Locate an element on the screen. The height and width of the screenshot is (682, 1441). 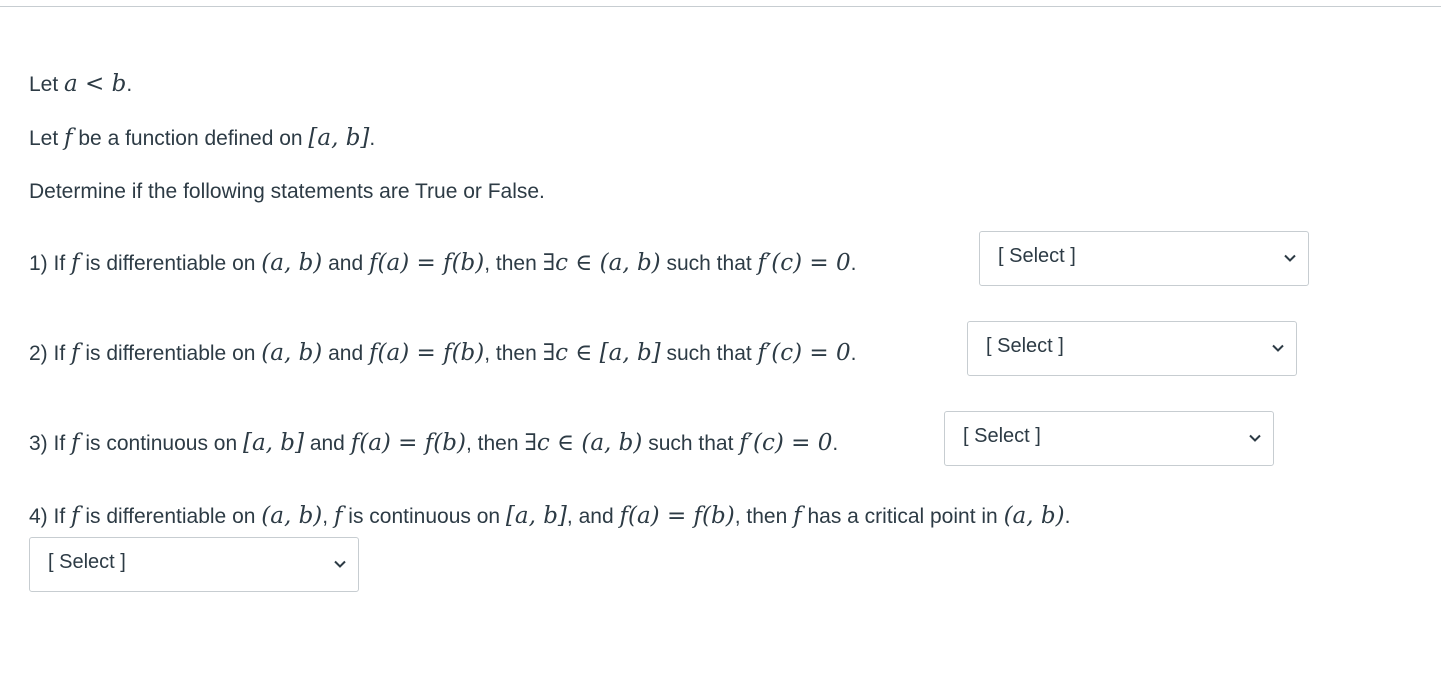
question-4-select: [ Select ] is located at coordinates (194, 564).